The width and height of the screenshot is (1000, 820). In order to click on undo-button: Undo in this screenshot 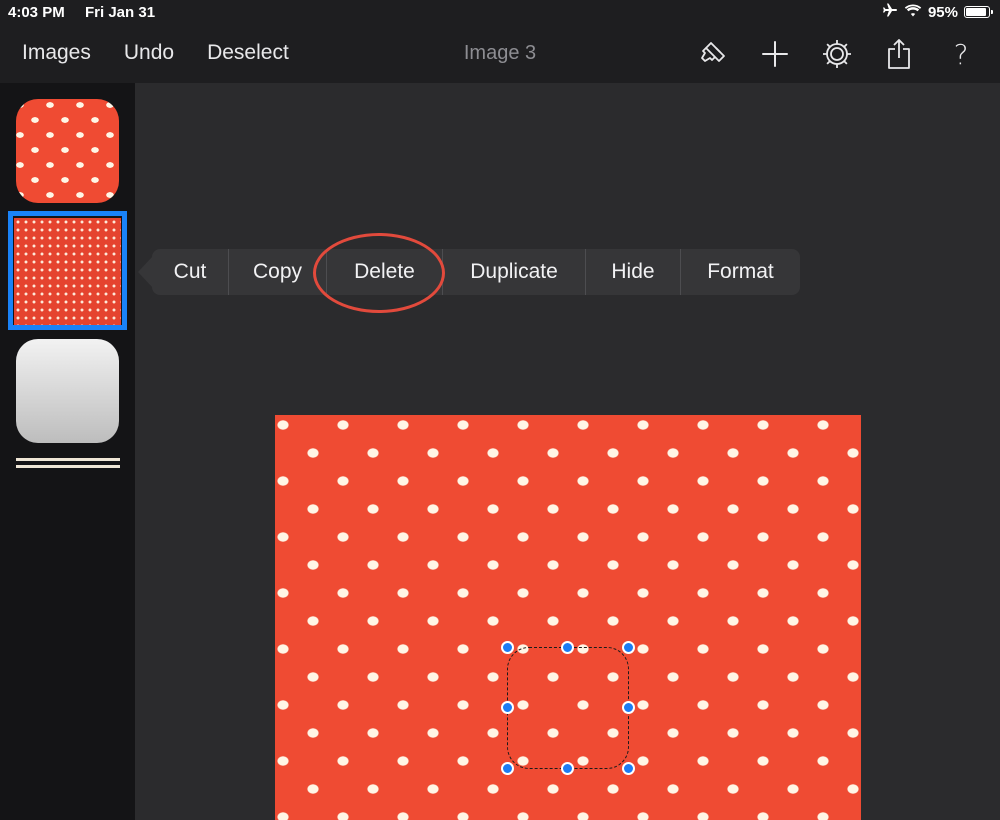, I will do `click(149, 53)`.